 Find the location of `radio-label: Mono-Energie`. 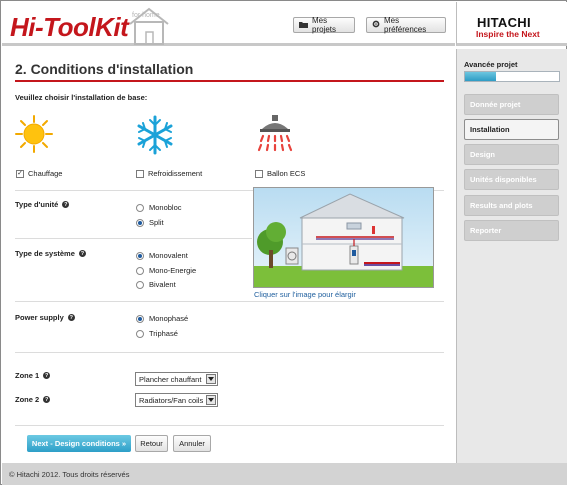

radio-label: Mono-Energie is located at coordinates (173, 270).